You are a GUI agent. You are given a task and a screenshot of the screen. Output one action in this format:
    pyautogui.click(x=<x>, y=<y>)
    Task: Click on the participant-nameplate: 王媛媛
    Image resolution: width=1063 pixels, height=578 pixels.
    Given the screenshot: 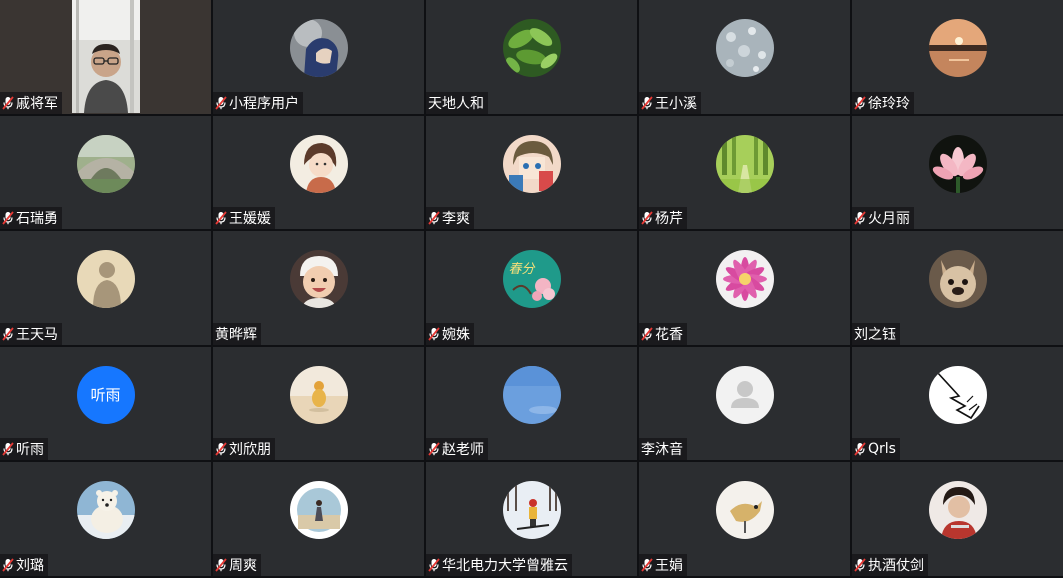 What is the action you would take?
    pyautogui.click(x=244, y=218)
    